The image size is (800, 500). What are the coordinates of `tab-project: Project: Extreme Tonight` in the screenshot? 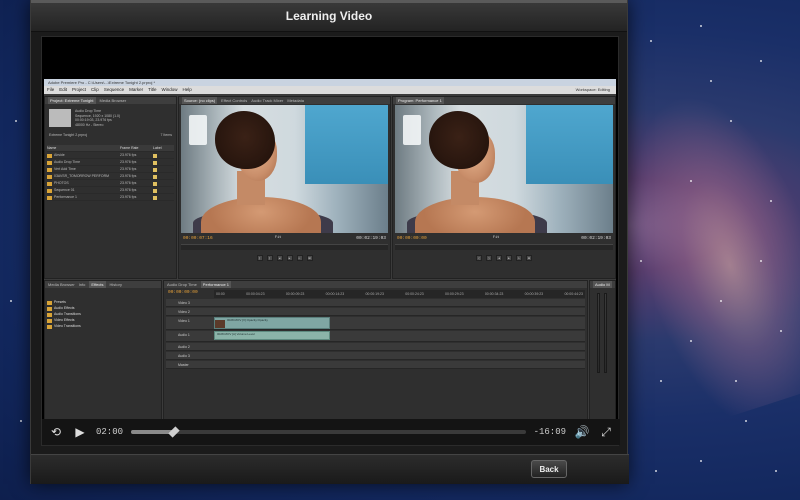 It's located at (72, 100).